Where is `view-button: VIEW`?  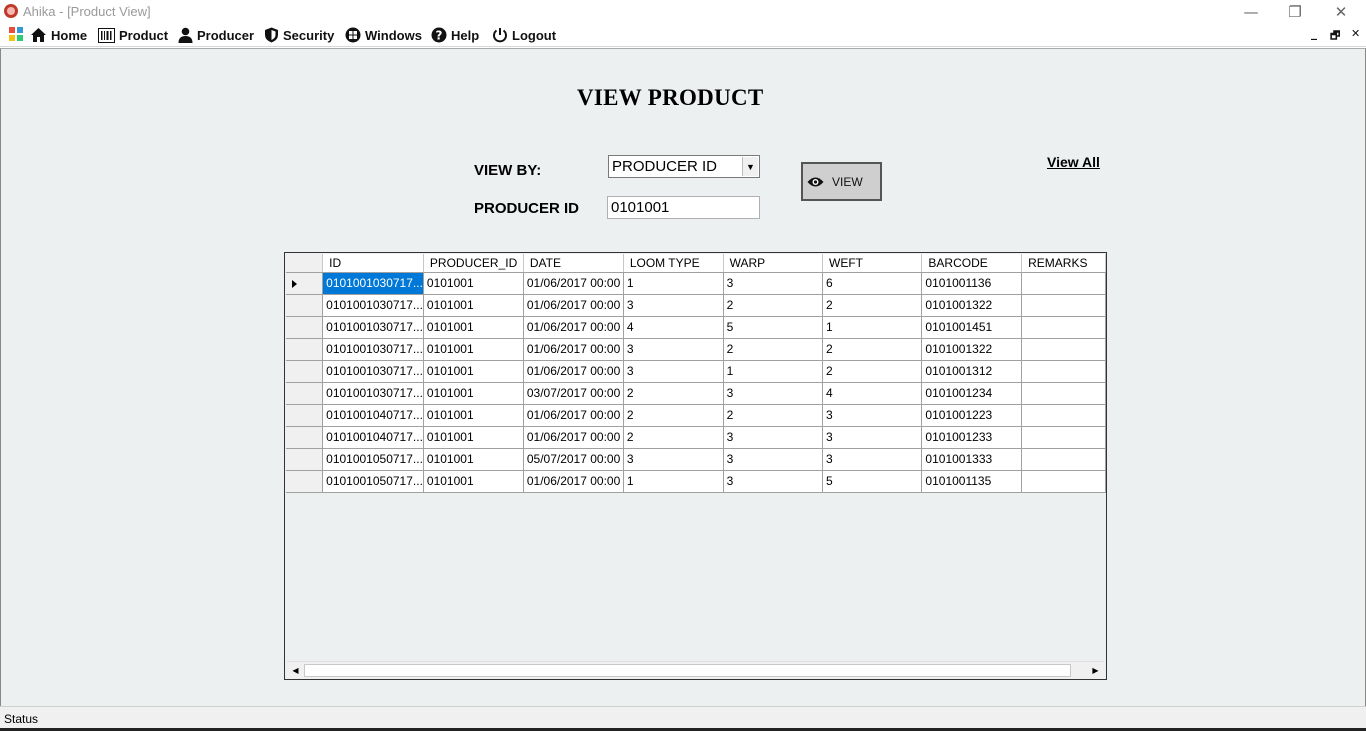
view-button: VIEW is located at coordinates (841, 181).